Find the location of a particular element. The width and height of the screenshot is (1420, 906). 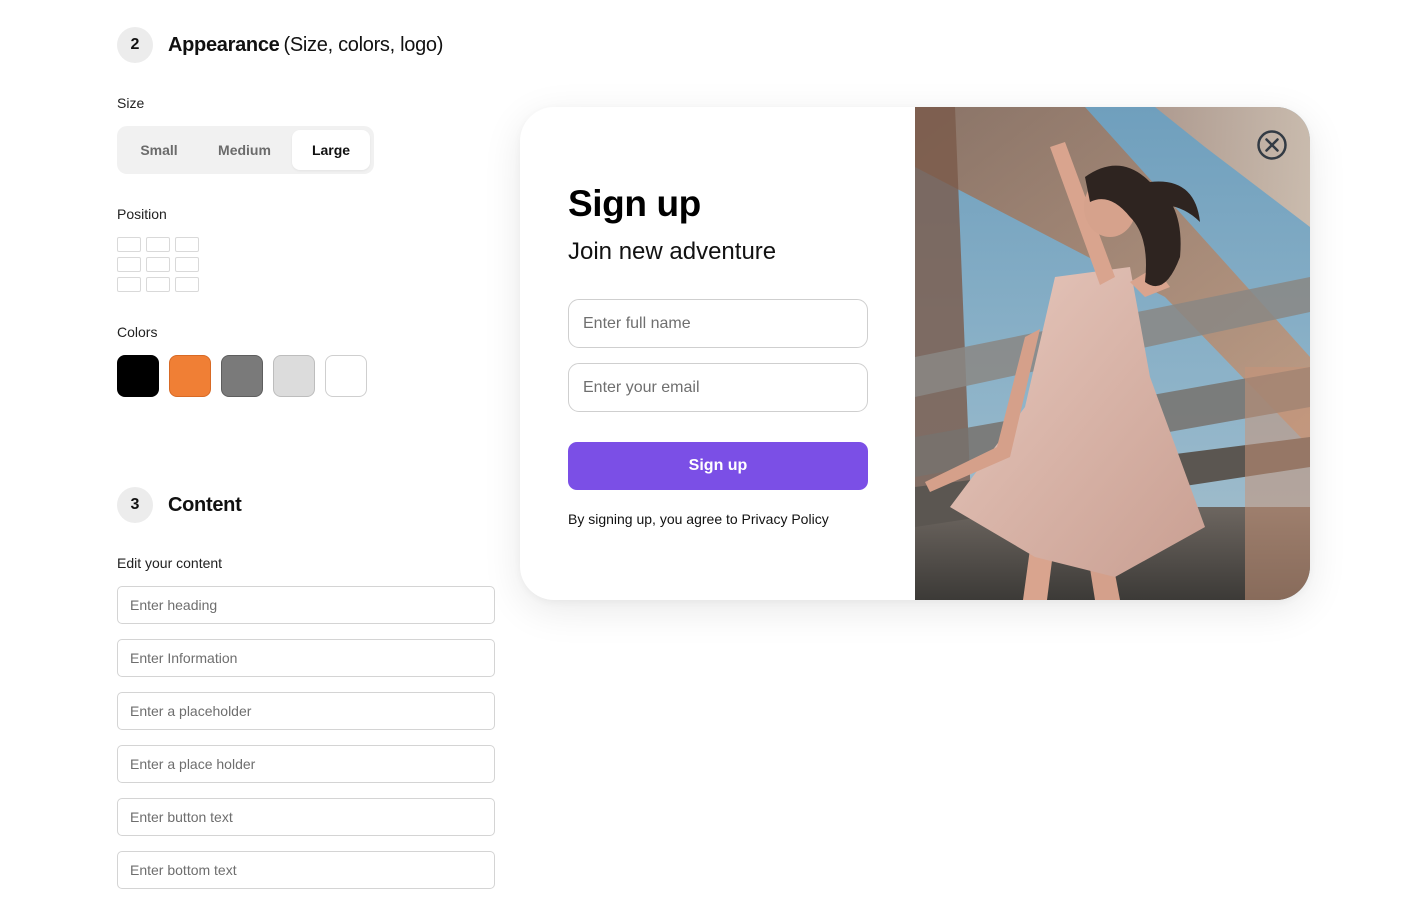

edit-content-label: Edit your content is located at coordinates (170, 563).